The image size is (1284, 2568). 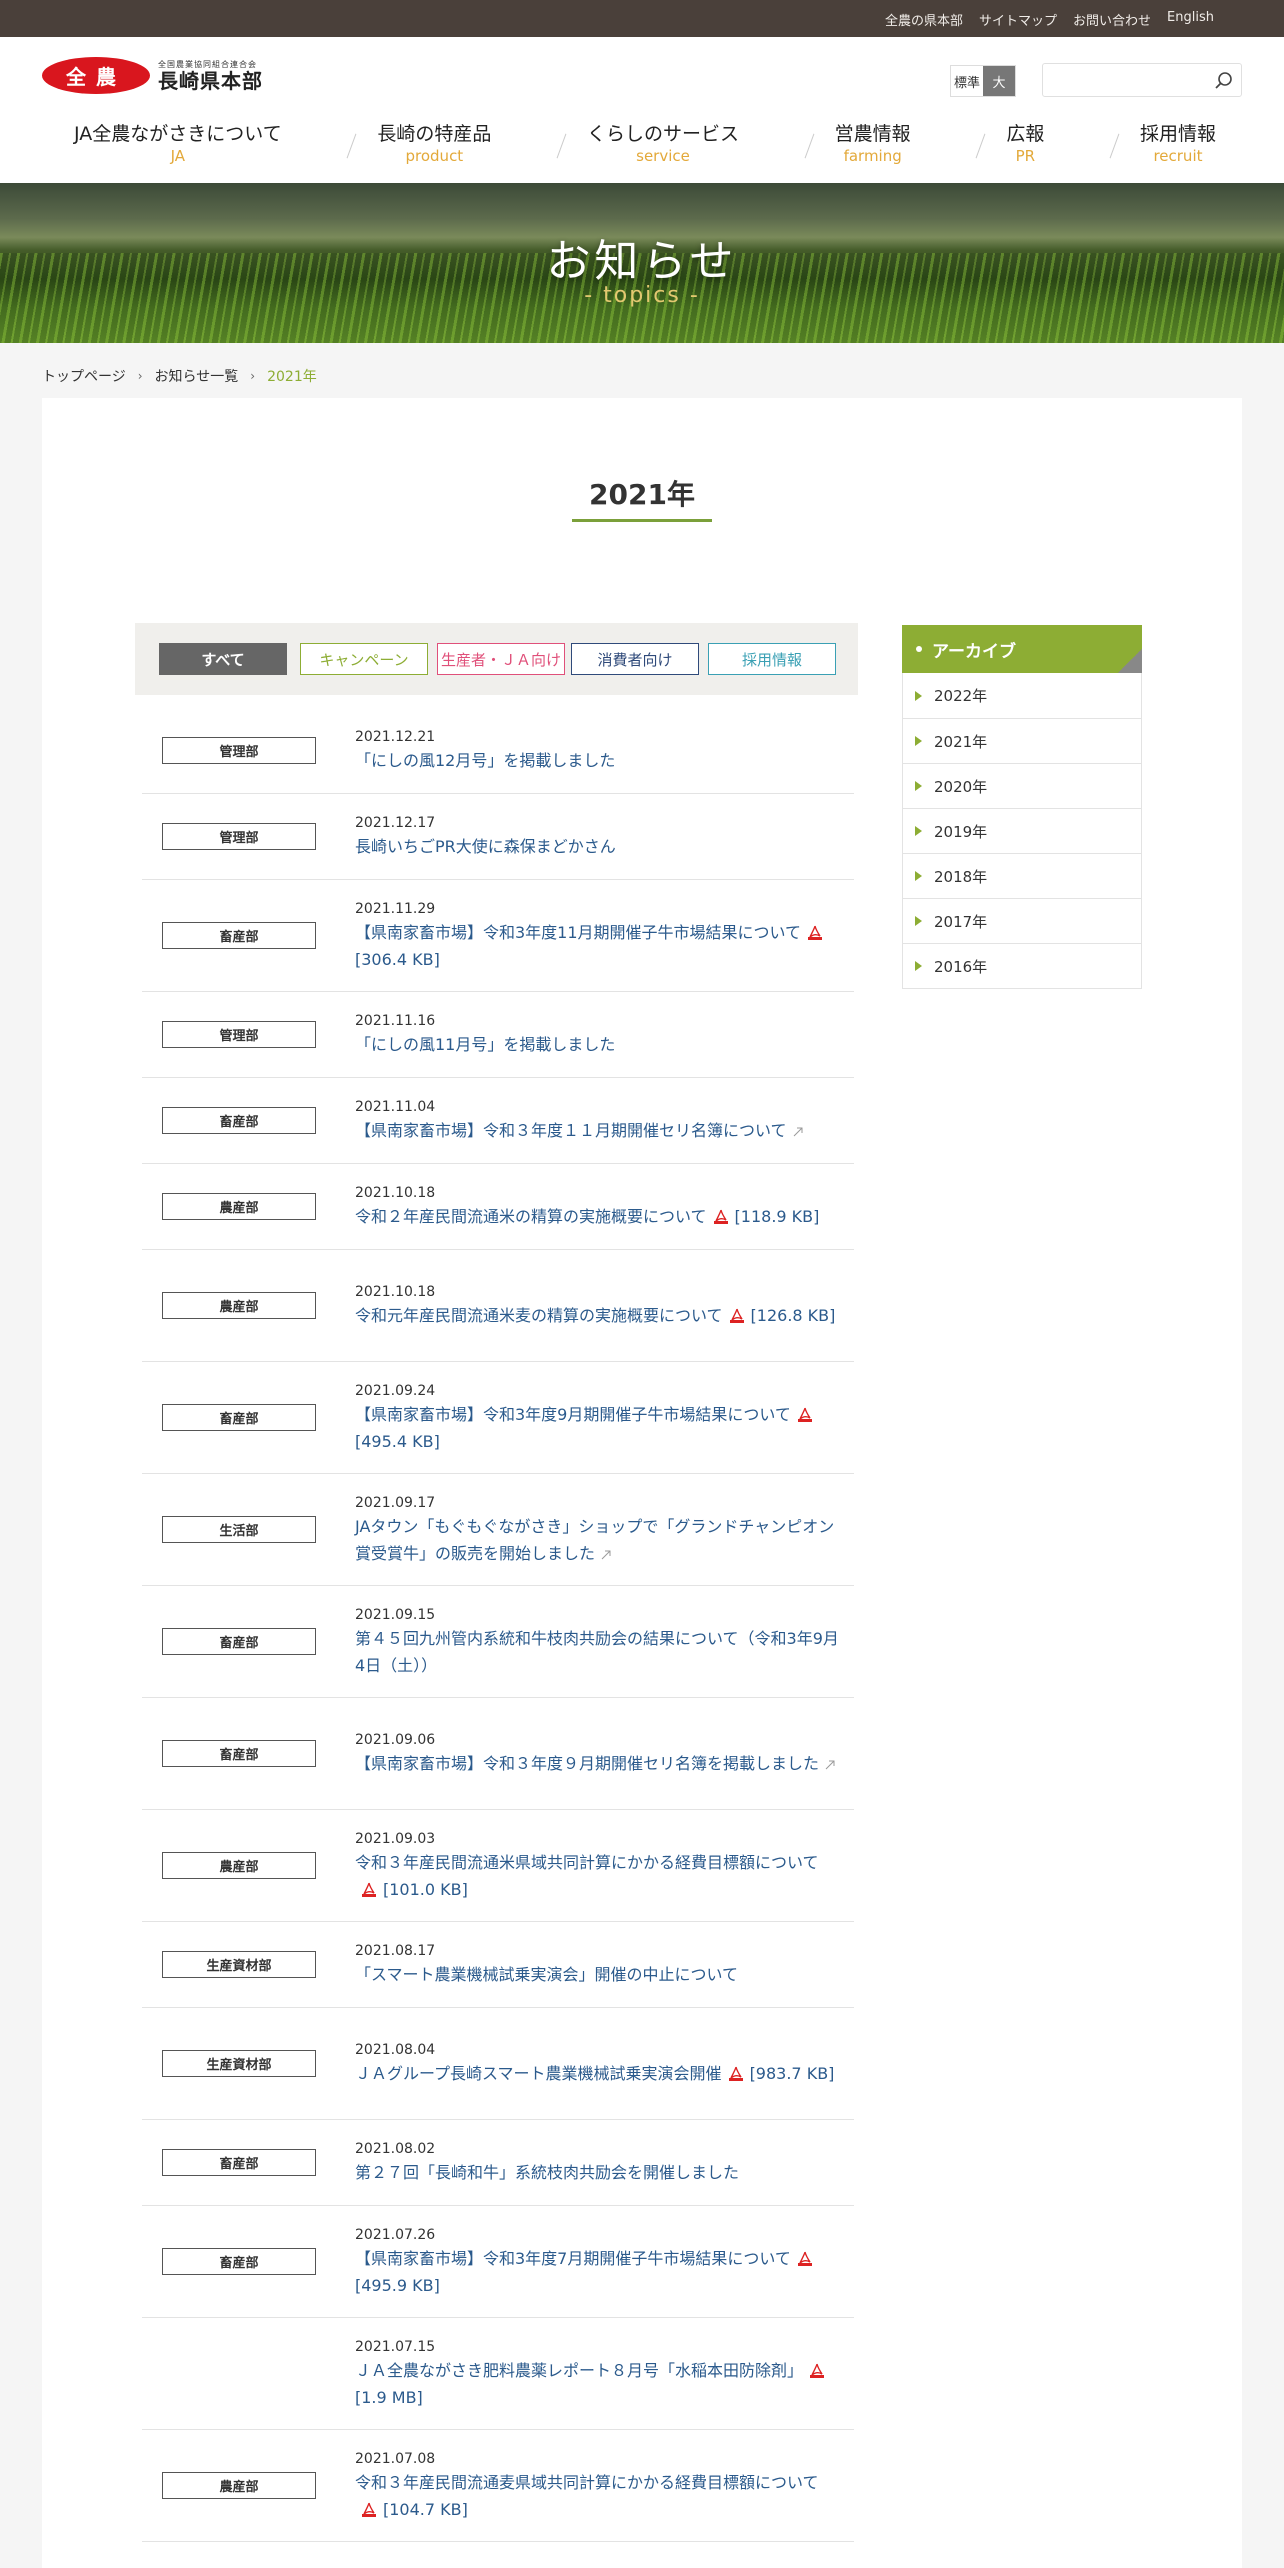 What do you see at coordinates (239, 1865) in the screenshot?
I see `category-badge: 農産部` at bounding box center [239, 1865].